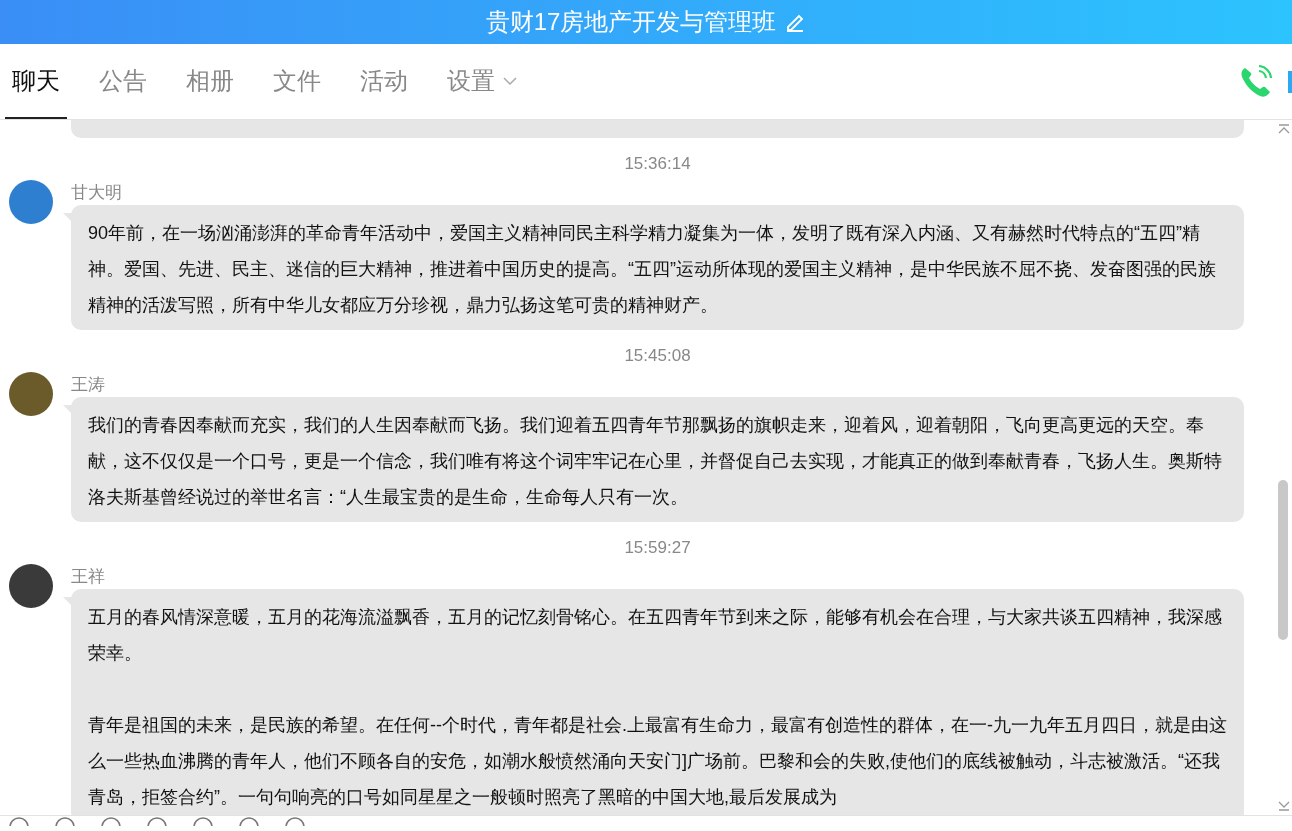 The width and height of the screenshot is (1292, 831). What do you see at coordinates (482, 81) in the screenshot?
I see `tab: 设置` at bounding box center [482, 81].